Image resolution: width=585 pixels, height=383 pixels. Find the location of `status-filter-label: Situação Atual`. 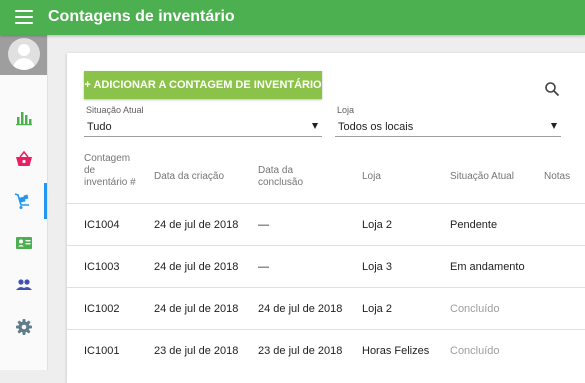

status-filter-label: Situação Atual is located at coordinates (115, 110).